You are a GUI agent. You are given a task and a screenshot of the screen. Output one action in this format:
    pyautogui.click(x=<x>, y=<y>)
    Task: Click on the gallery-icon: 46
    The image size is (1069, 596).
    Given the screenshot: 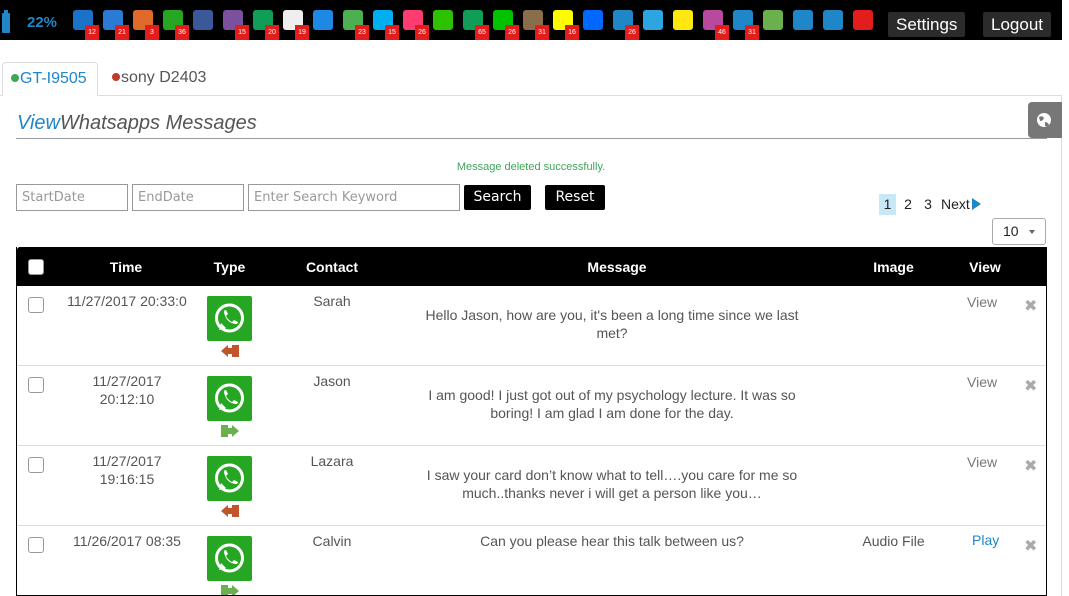 What is the action you would take?
    pyautogui.click(x=716, y=25)
    